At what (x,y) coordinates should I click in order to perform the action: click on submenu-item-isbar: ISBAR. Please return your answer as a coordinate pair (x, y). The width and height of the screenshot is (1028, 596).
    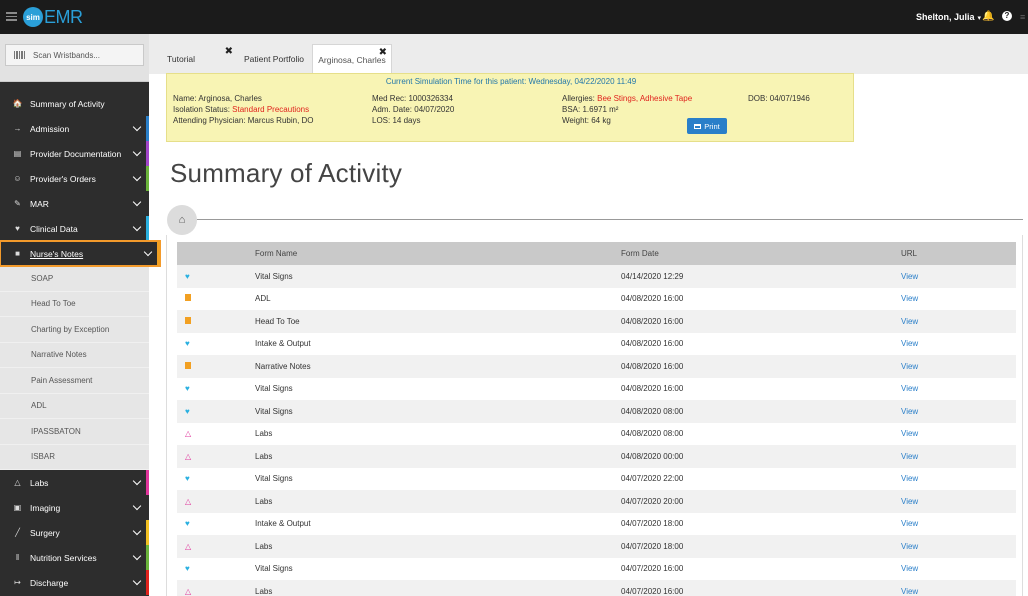
    Looking at the image, I should click on (74, 457).